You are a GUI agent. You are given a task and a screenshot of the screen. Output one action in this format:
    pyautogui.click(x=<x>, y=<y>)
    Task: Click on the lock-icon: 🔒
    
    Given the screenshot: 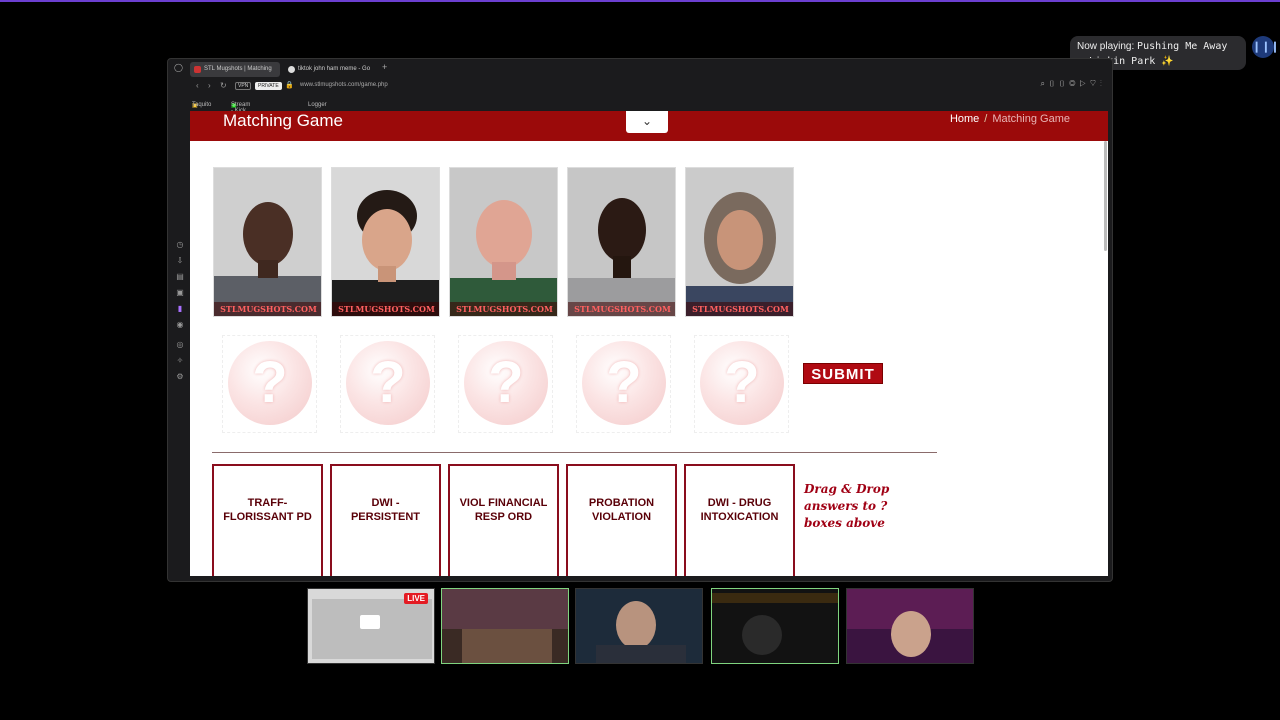 What is the action you would take?
    pyautogui.click(x=289, y=85)
    